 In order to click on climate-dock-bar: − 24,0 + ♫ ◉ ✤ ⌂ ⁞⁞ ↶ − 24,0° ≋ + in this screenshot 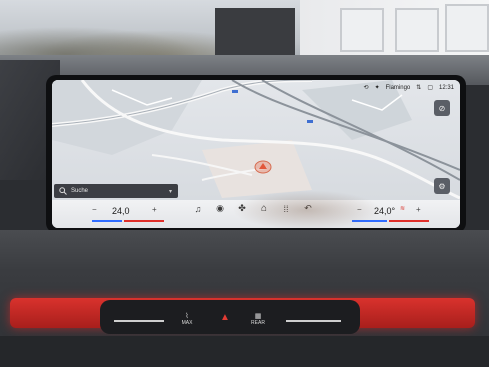, I will do `click(256, 214)`.